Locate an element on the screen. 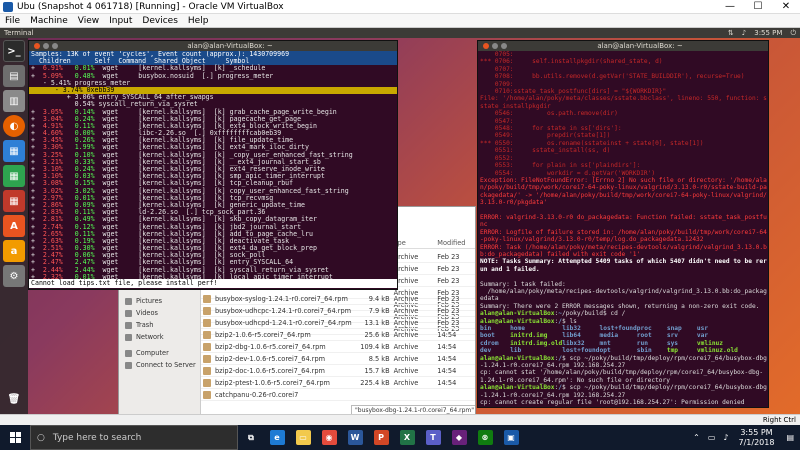  word-taskbar-button: W is located at coordinates (355, 437).